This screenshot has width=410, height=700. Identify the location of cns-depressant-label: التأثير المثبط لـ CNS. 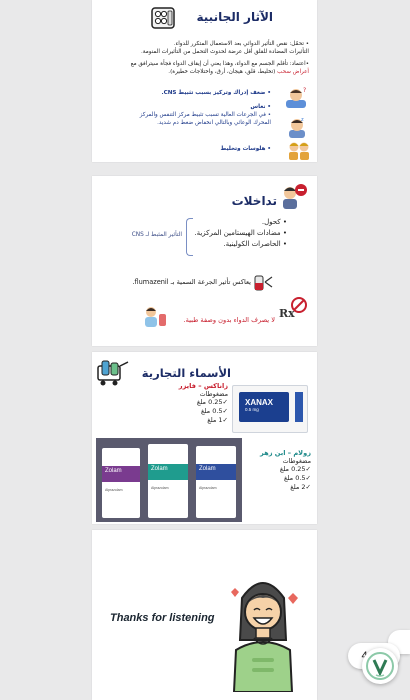
(156, 235).